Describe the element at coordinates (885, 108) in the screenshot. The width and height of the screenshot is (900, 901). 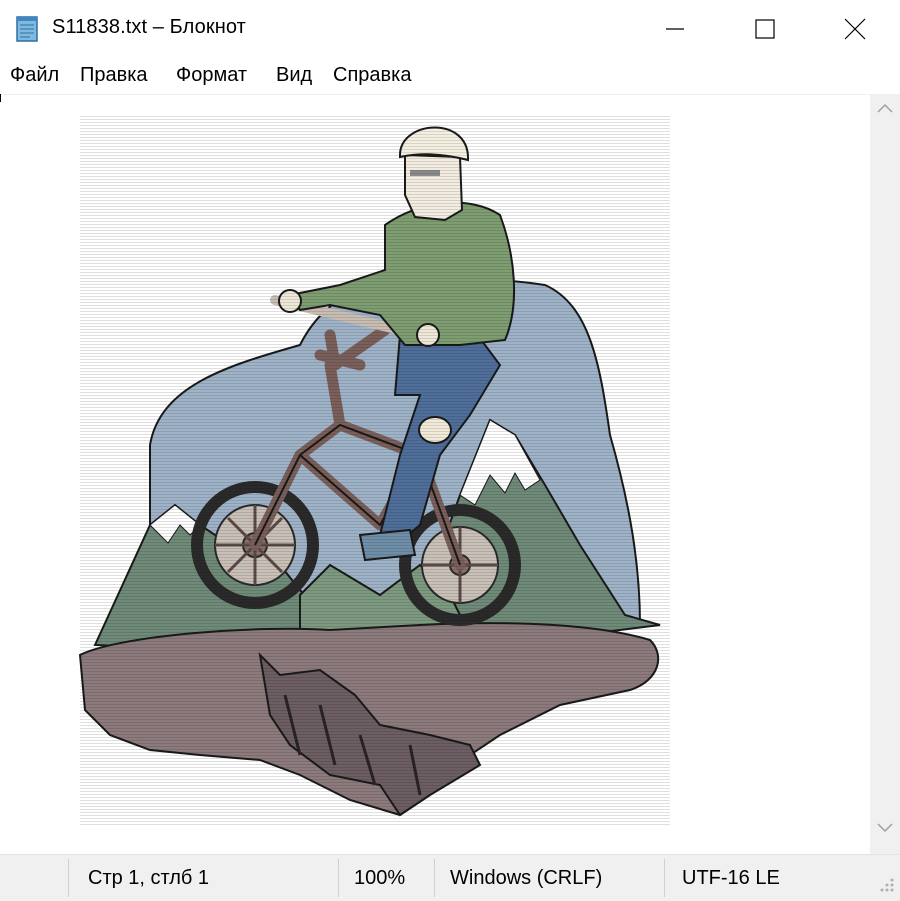
I see `chevron-up-icon` at that location.